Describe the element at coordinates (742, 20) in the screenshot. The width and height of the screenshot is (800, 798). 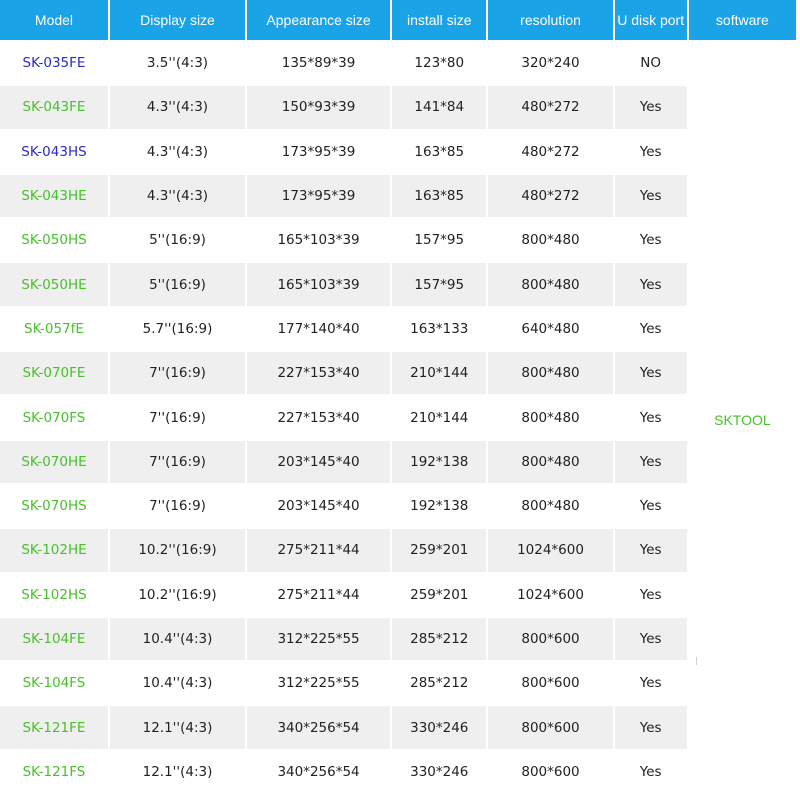
I see `header-software: software` at that location.